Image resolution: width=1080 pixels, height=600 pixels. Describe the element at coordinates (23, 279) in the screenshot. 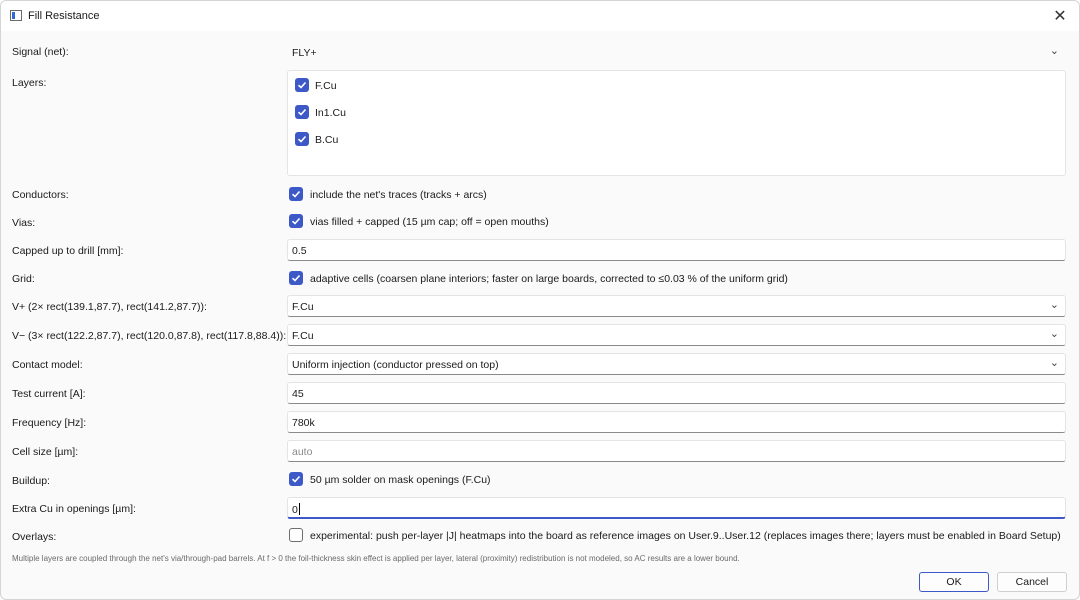

I see `grid-label: Grid:` at that location.